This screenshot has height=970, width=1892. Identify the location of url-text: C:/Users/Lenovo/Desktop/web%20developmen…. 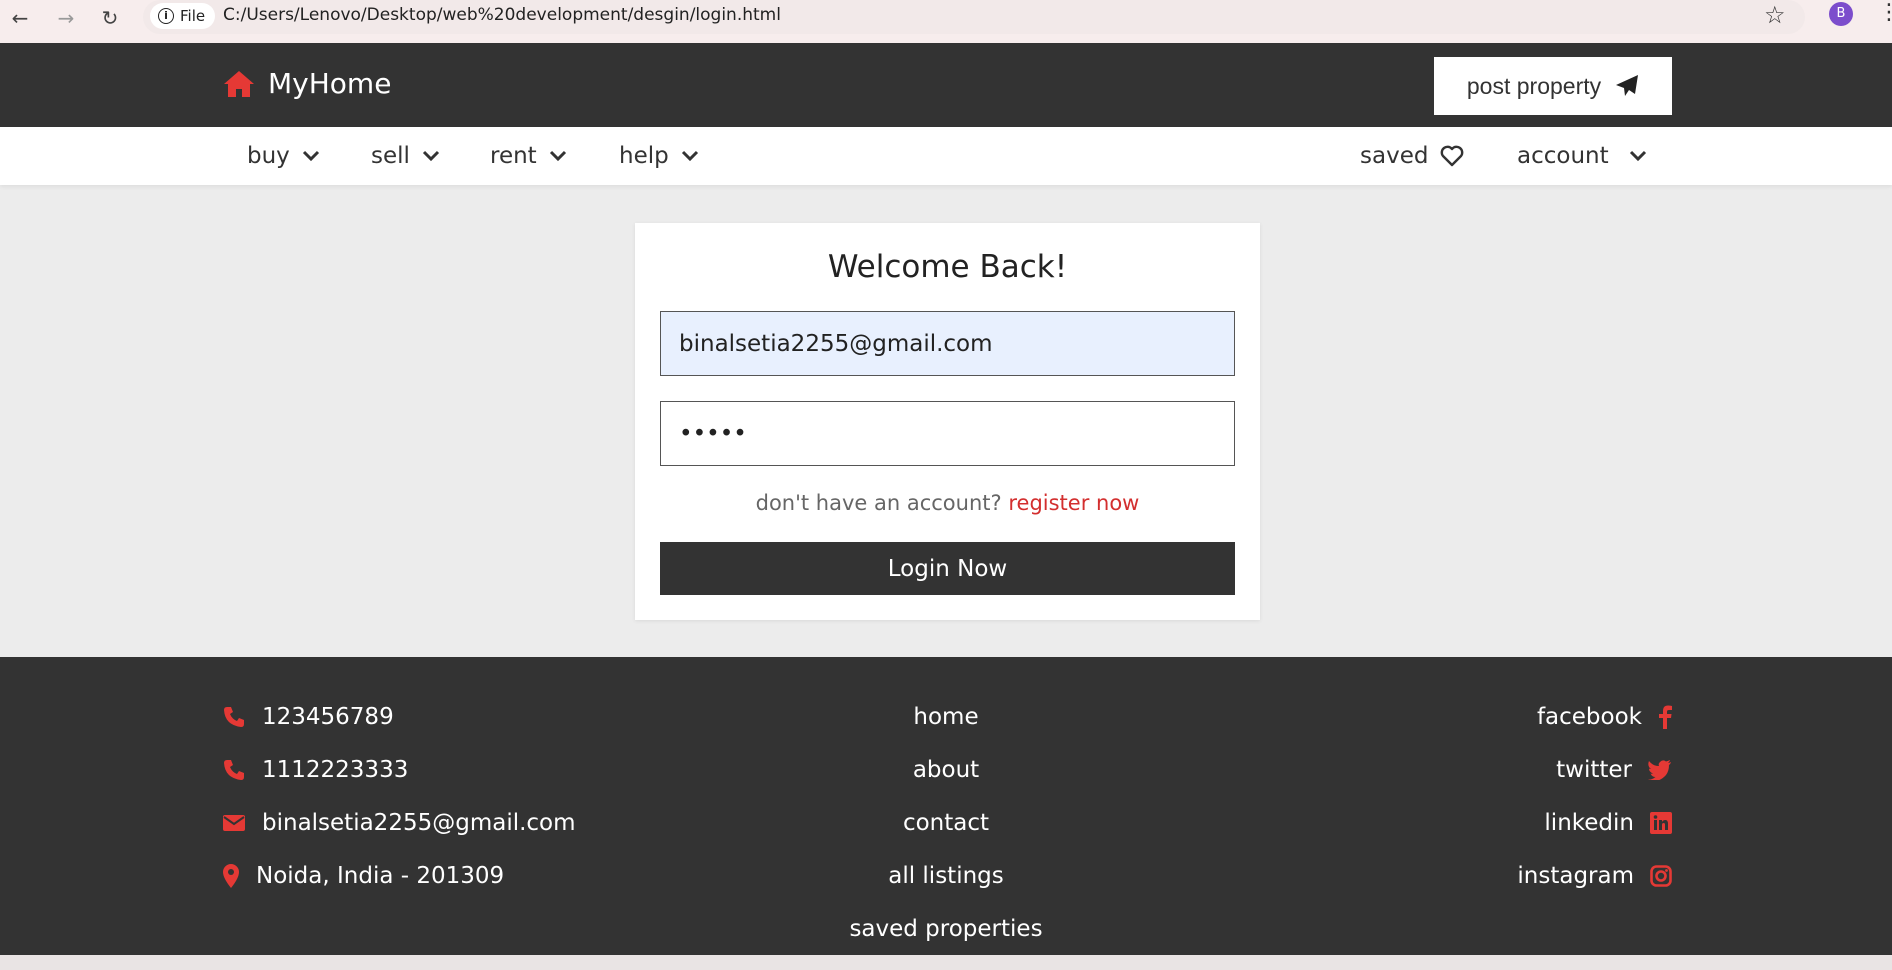
(502, 15).